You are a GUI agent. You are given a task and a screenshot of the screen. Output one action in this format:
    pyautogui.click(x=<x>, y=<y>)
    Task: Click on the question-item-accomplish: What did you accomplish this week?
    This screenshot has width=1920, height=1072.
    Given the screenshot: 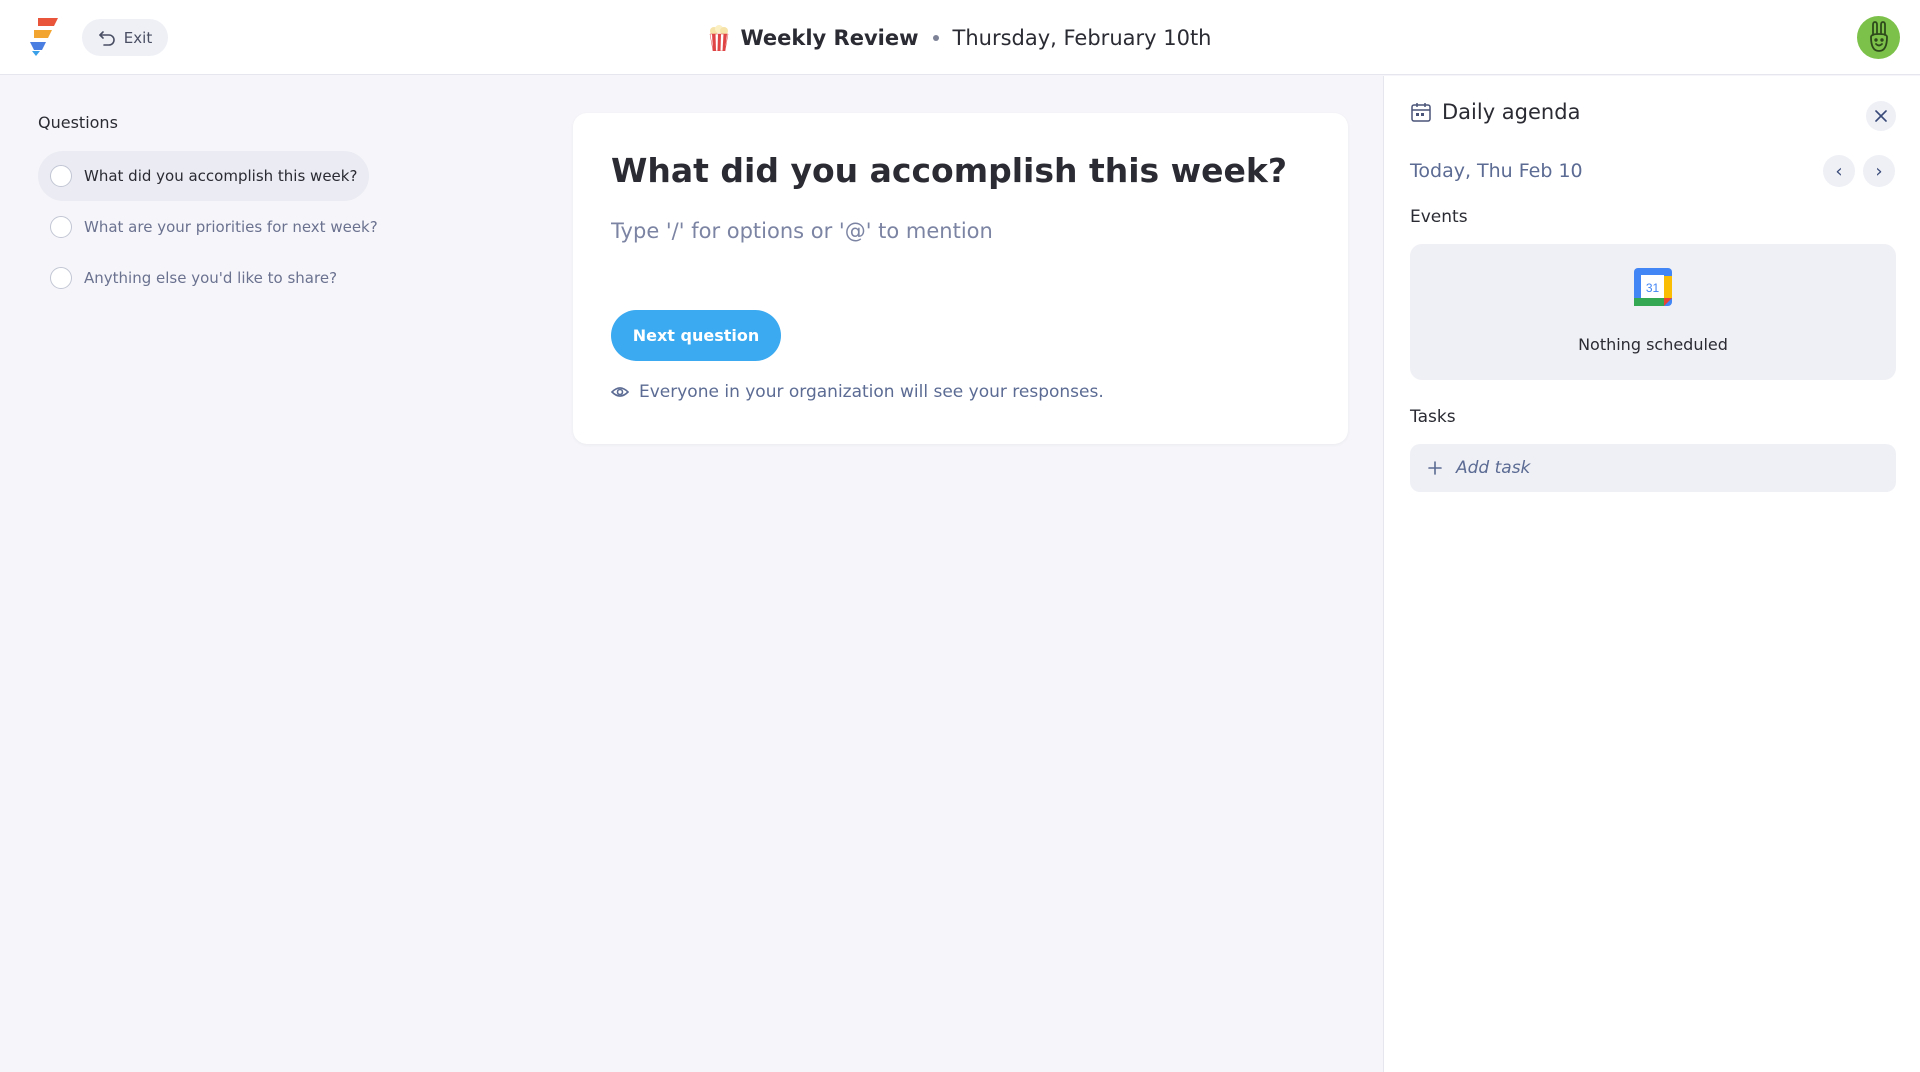 What is the action you would take?
    pyautogui.click(x=204, y=176)
    